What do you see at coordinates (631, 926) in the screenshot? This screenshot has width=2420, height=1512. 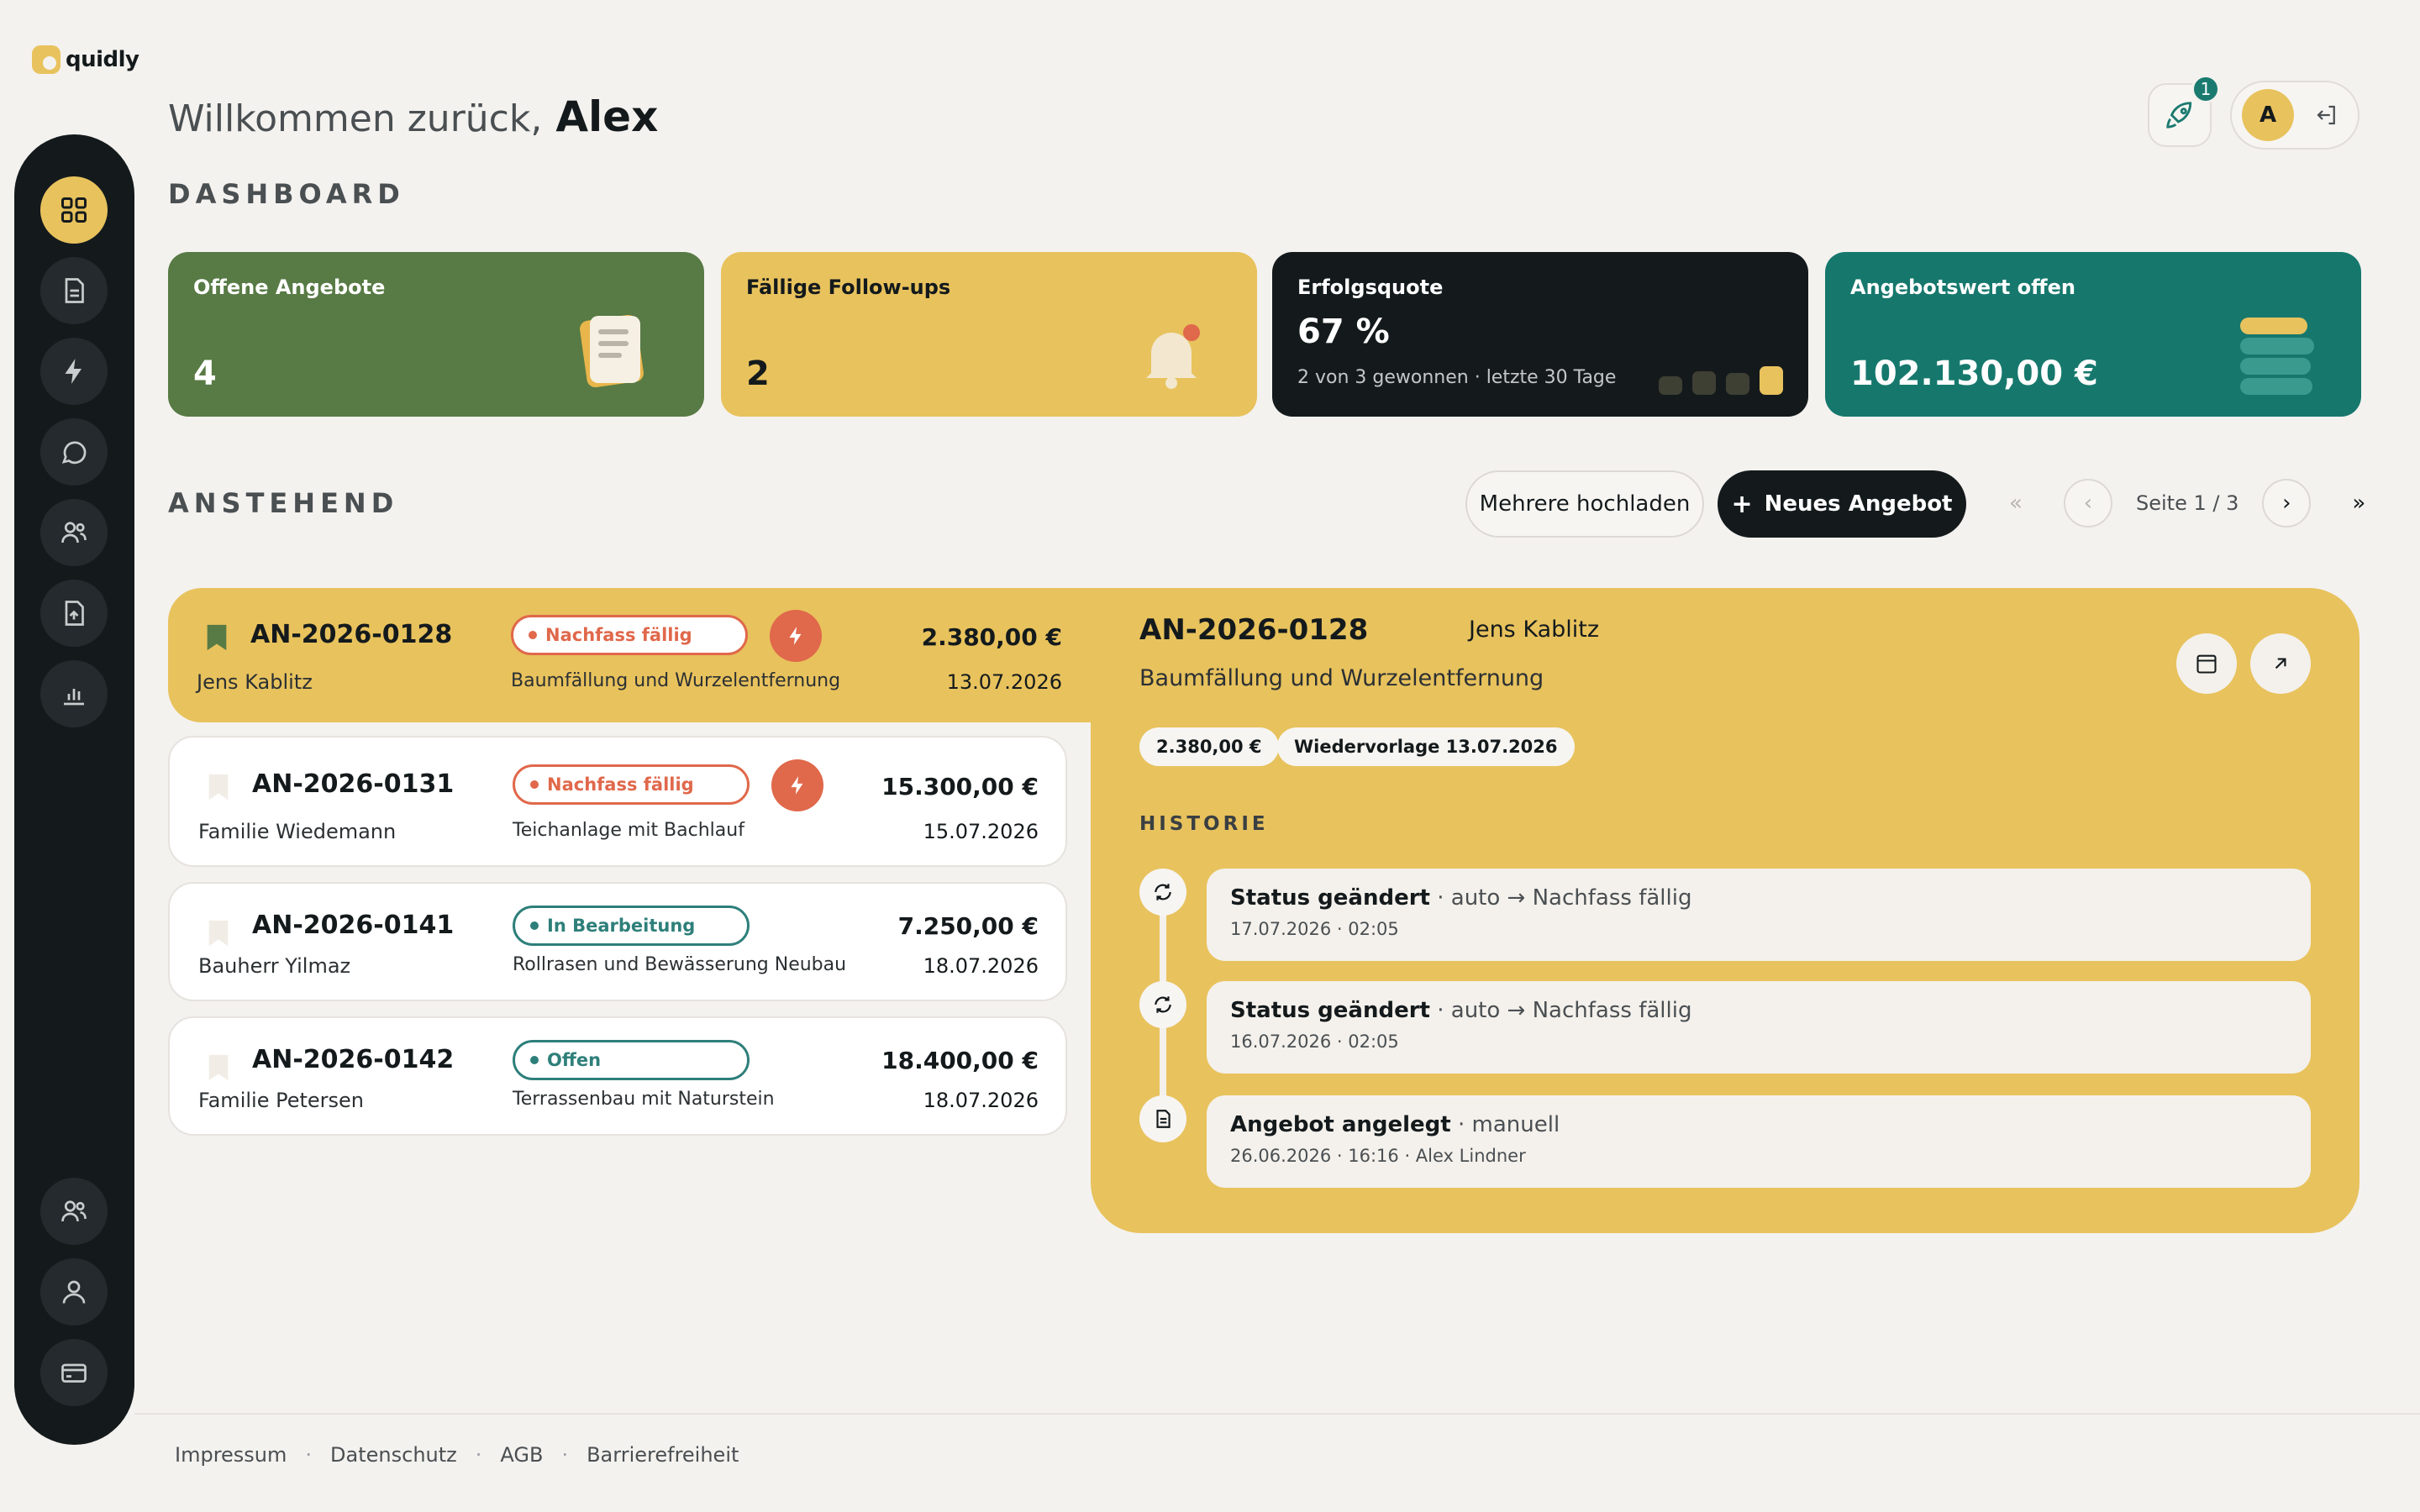 I see `status-badge: In Bearbeitung` at bounding box center [631, 926].